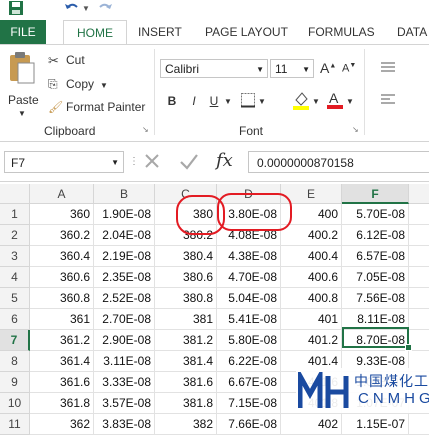  Describe the element at coordinates (186, 403) in the screenshot. I see `cell-c10: 381.8` at that location.